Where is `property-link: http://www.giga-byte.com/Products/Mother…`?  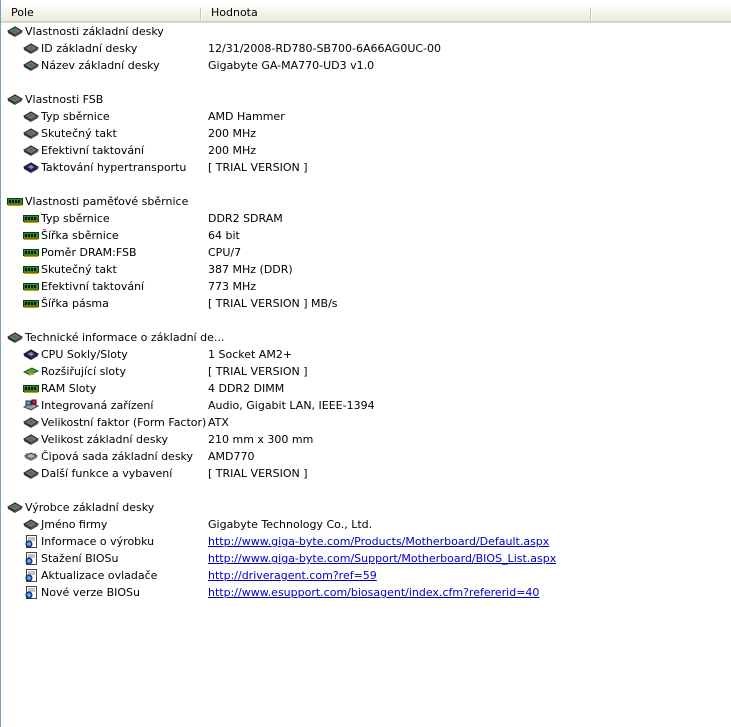
property-link: http://www.giga-byte.com/Products/Mother… is located at coordinates (378, 541).